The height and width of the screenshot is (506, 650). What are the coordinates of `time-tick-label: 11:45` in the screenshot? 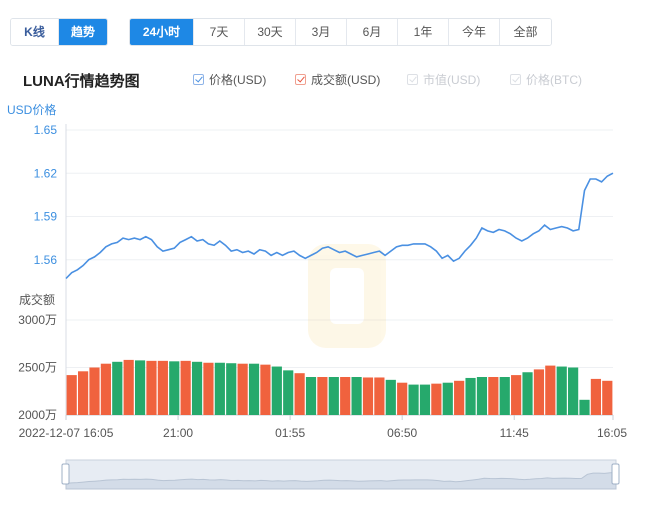 It's located at (514, 433).